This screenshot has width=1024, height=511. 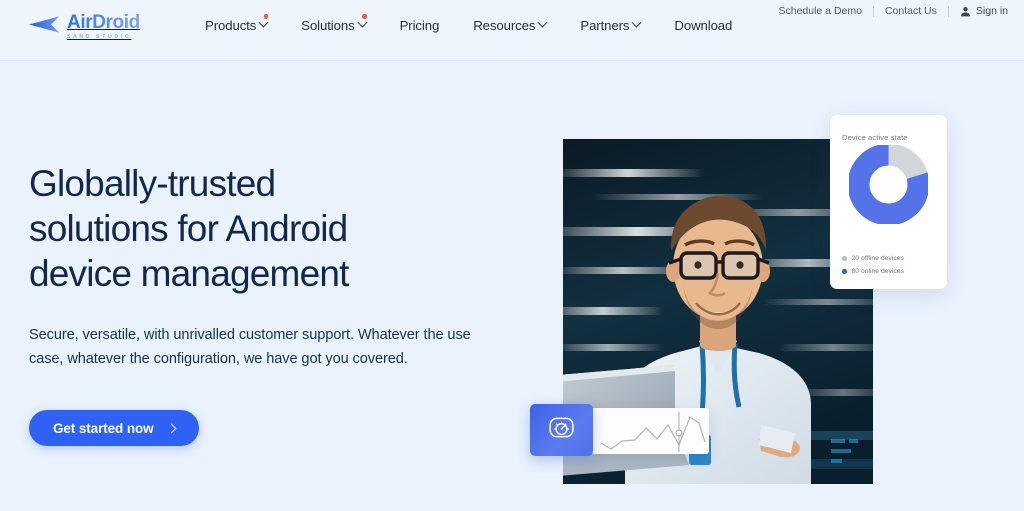 I want to click on sparkline-marker-point, so click(x=679, y=433).